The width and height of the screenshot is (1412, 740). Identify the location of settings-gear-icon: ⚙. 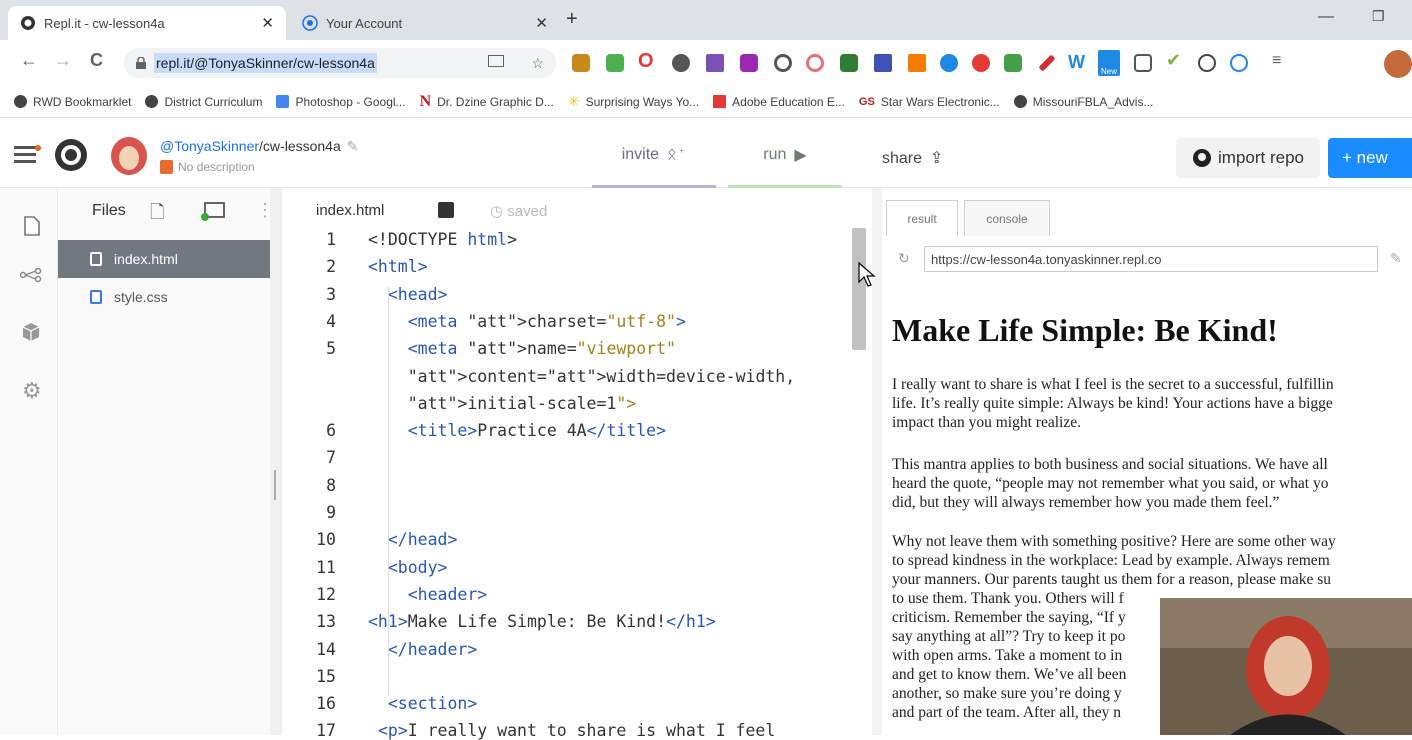
(32, 391).